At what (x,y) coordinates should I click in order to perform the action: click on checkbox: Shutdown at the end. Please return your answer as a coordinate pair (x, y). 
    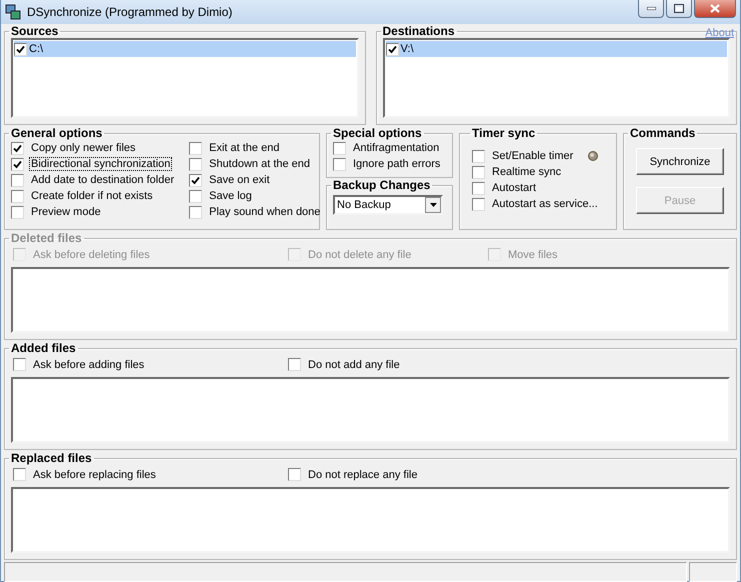
    Looking at the image, I should click on (255, 164).